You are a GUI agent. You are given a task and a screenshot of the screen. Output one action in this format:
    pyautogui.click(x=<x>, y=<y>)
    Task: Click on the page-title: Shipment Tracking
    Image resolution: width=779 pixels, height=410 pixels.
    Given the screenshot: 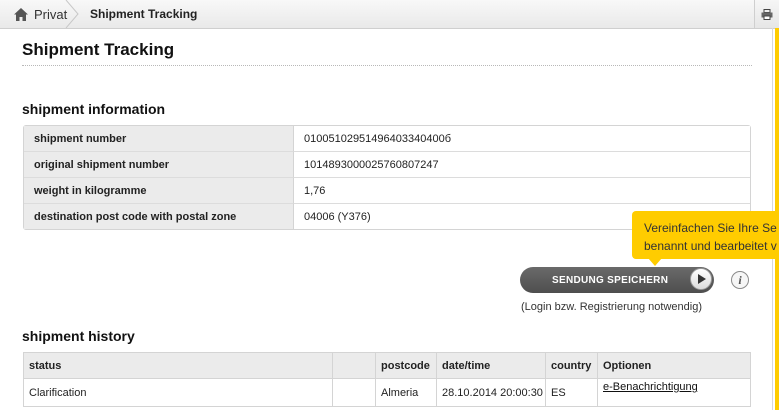 What is the action you would take?
    pyautogui.click(x=98, y=49)
    